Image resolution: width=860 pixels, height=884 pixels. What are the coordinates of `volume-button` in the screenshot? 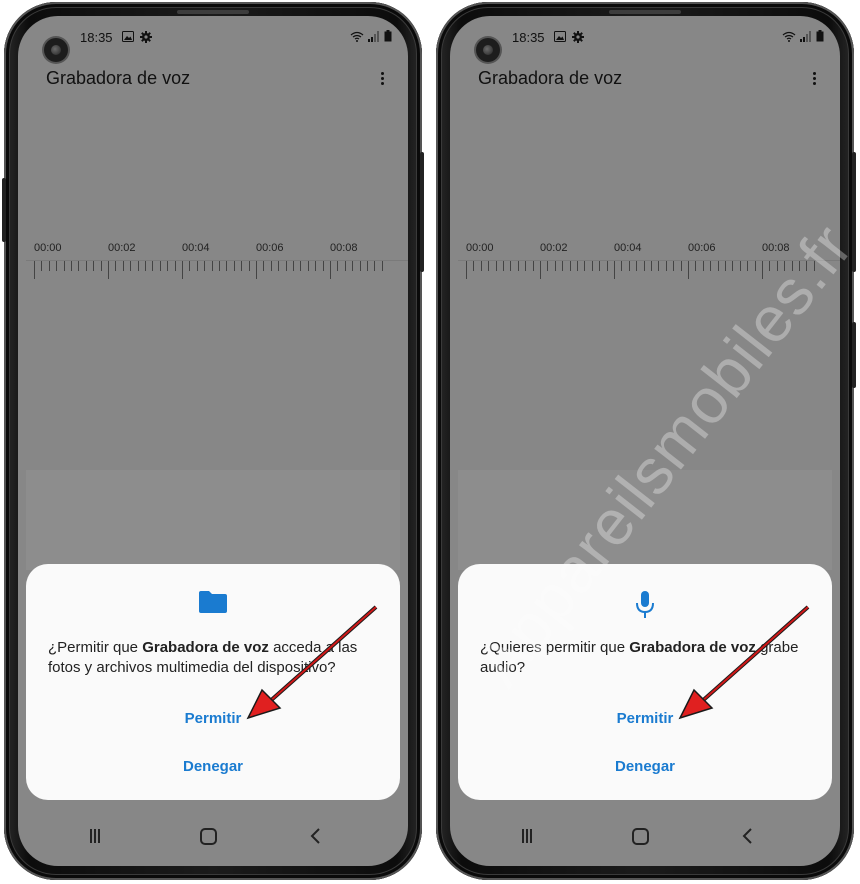 It's located at (4, 210).